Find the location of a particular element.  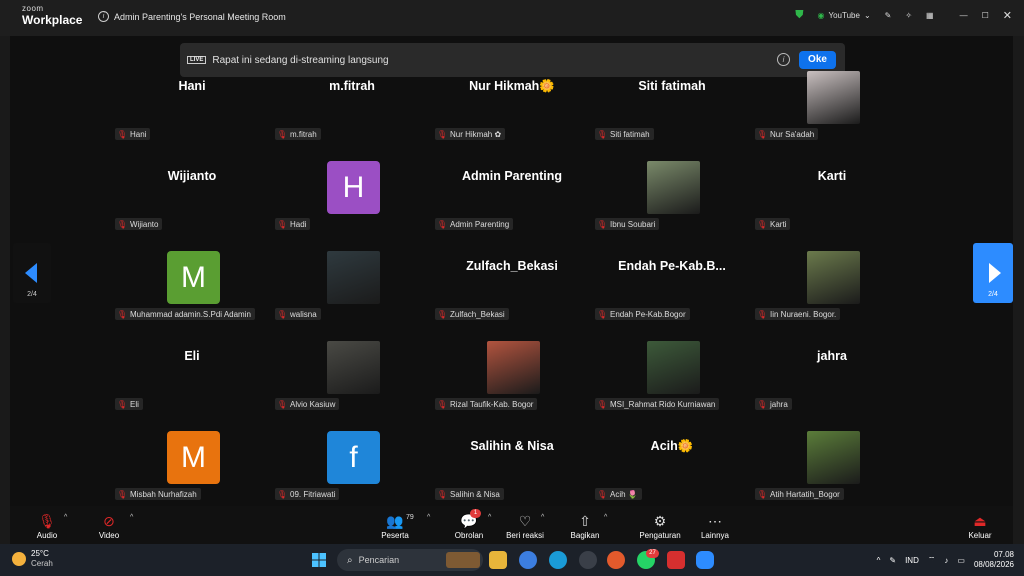

youtube-stream-button: ◉ YouTube ⌄ is located at coordinates (844, 15).